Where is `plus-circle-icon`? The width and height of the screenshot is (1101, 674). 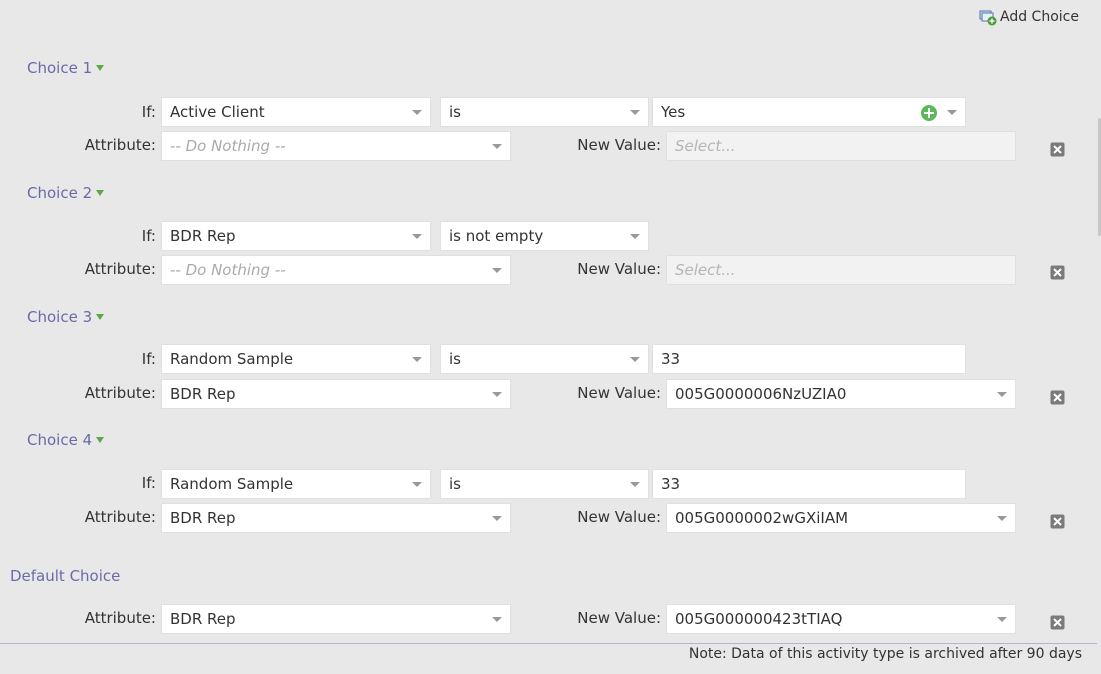 plus-circle-icon is located at coordinates (929, 113).